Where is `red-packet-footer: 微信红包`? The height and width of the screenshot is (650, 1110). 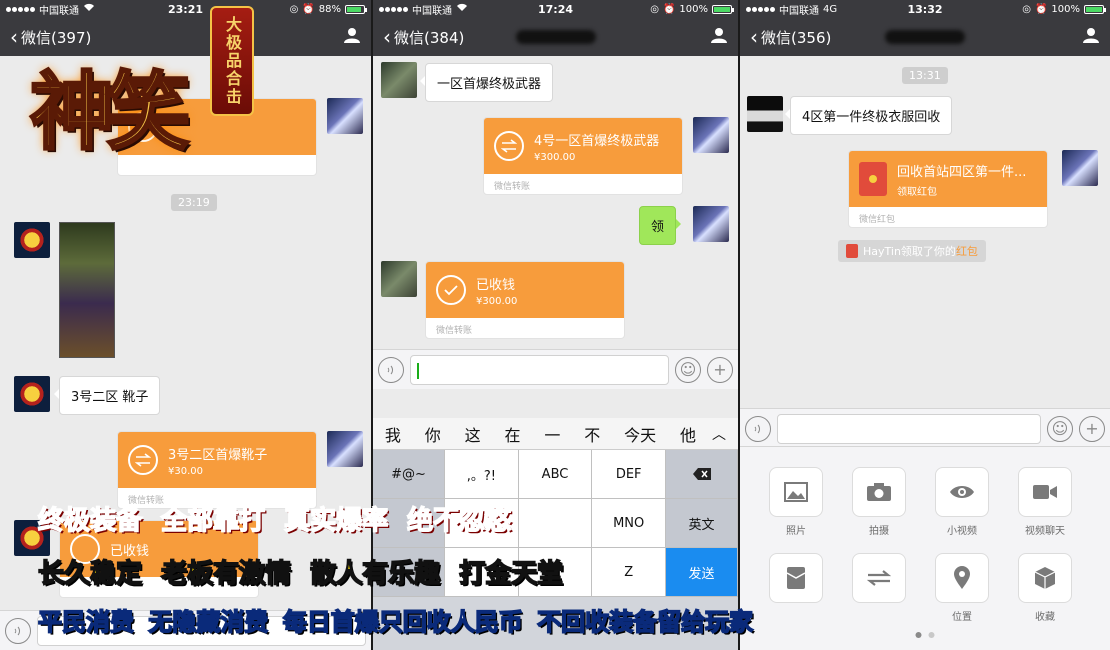
red-packet-footer: 微信红包 is located at coordinates (877, 220).